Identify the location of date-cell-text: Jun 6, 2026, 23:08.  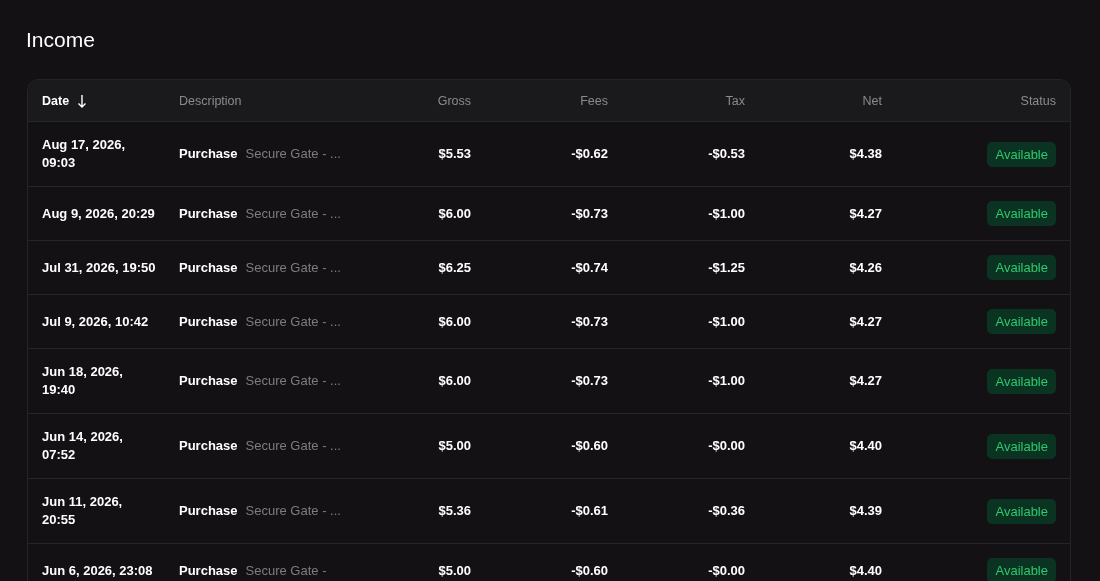
(98, 570).